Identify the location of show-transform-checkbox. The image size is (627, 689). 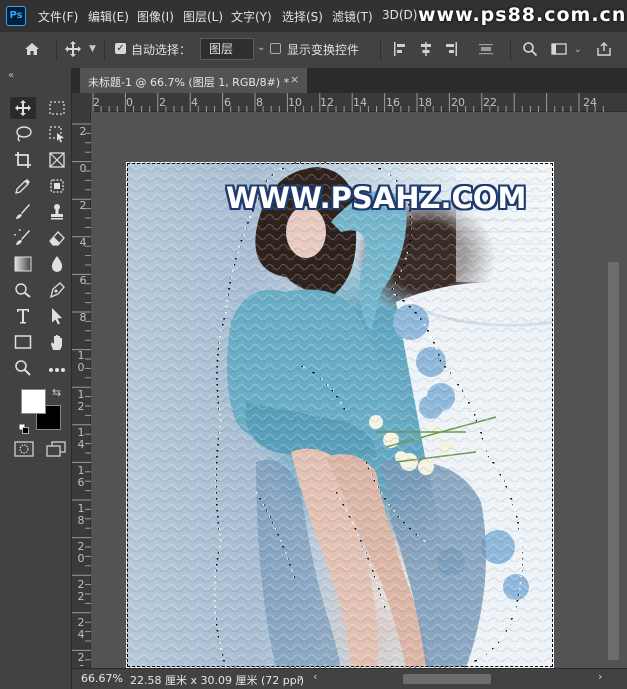
(275, 48).